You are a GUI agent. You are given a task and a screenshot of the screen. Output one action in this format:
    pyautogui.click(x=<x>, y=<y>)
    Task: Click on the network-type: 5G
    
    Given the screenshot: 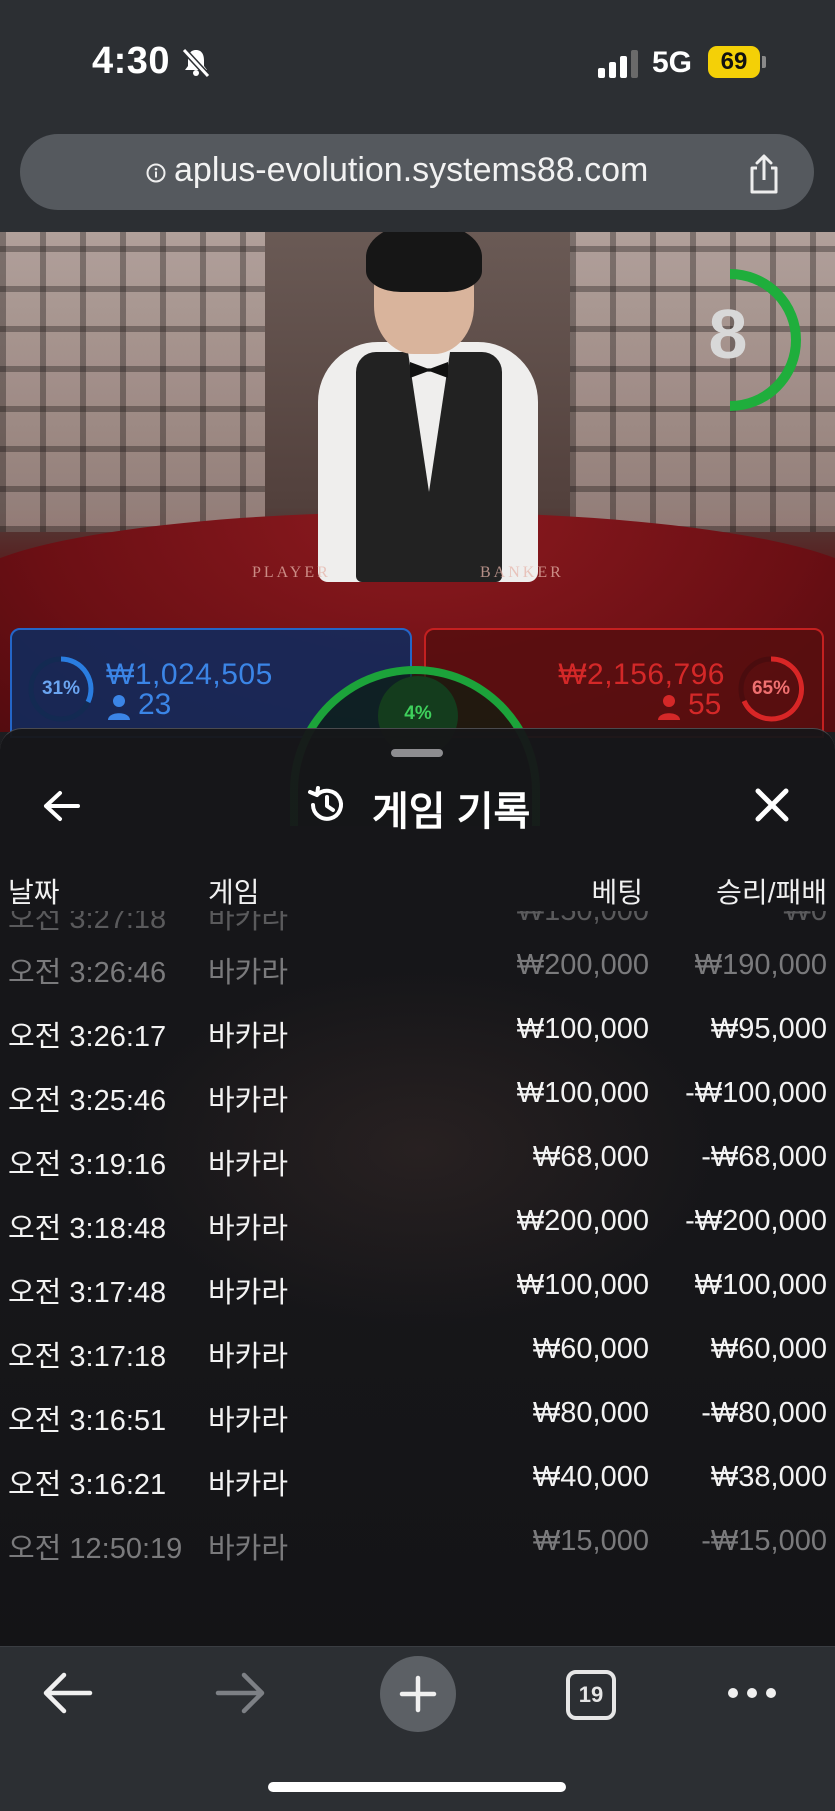 What is the action you would take?
    pyautogui.click(x=672, y=62)
    